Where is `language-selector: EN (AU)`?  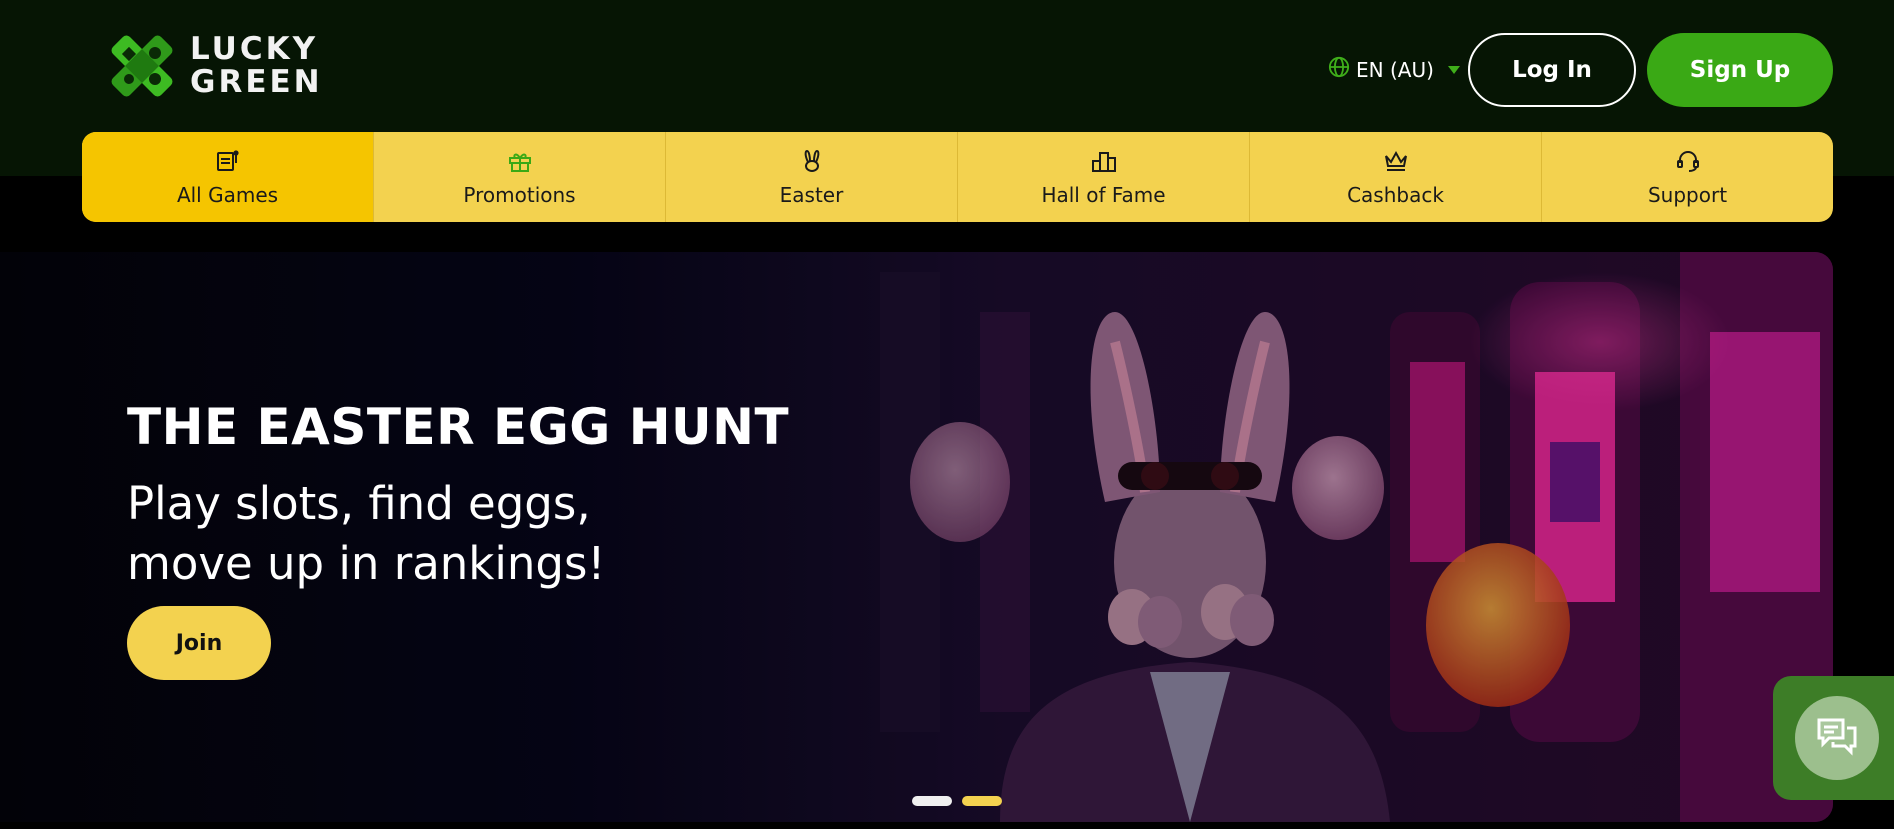 language-selector: EN (AU) is located at coordinates (1394, 69).